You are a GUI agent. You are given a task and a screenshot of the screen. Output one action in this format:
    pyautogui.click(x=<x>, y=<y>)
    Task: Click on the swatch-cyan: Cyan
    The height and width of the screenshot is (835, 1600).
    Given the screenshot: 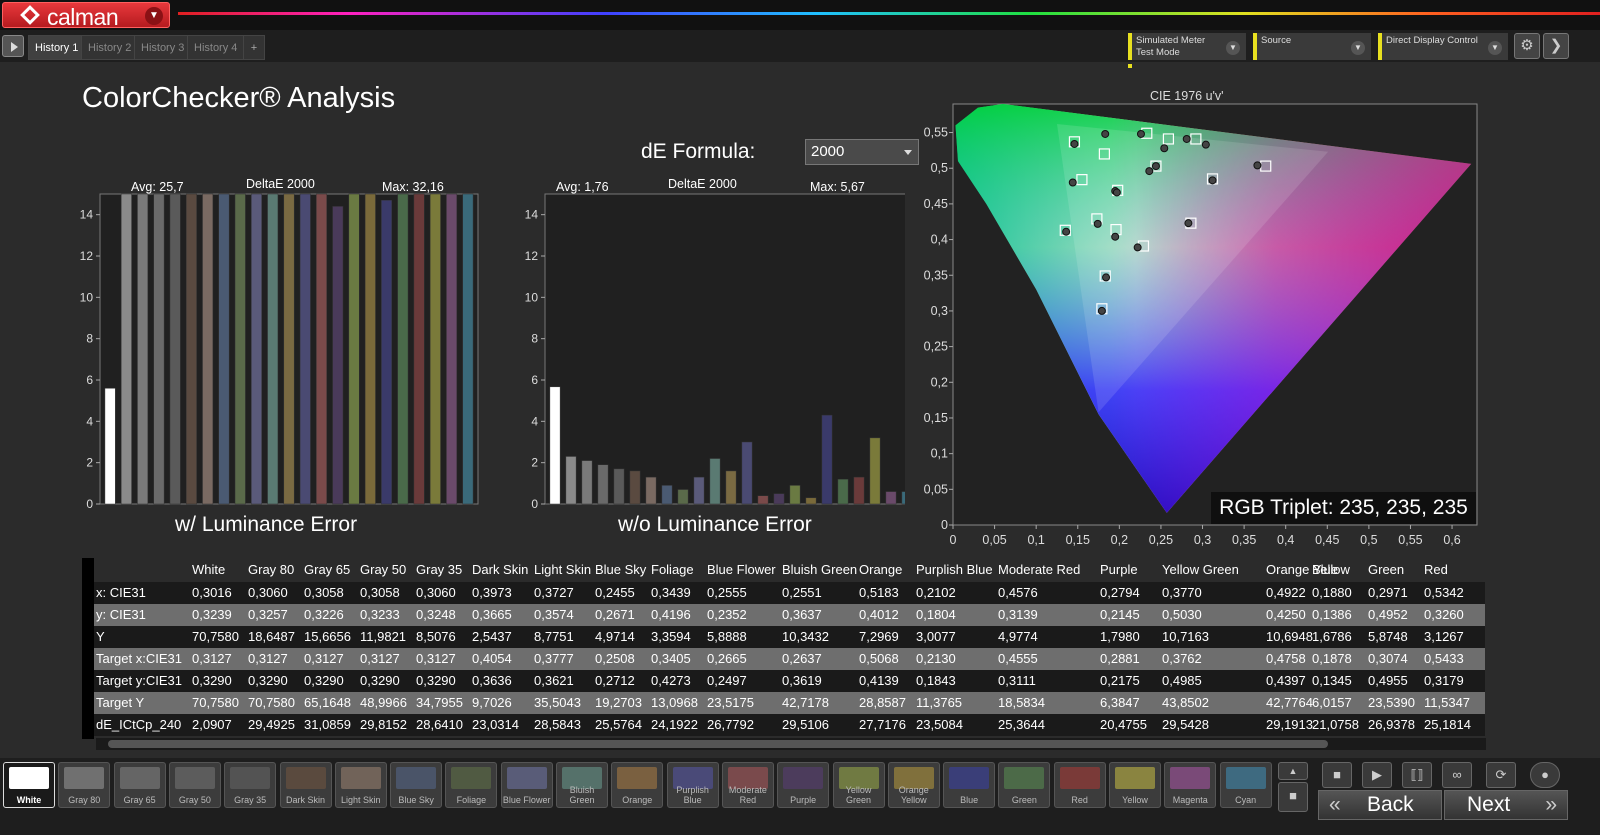 What is the action you would take?
    pyautogui.click(x=1245, y=785)
    